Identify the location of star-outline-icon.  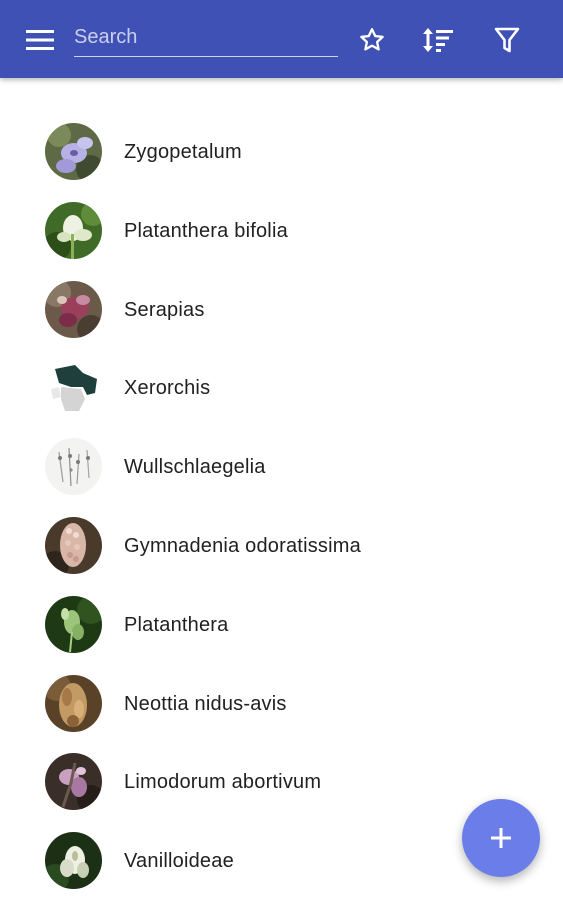
(372, 39).